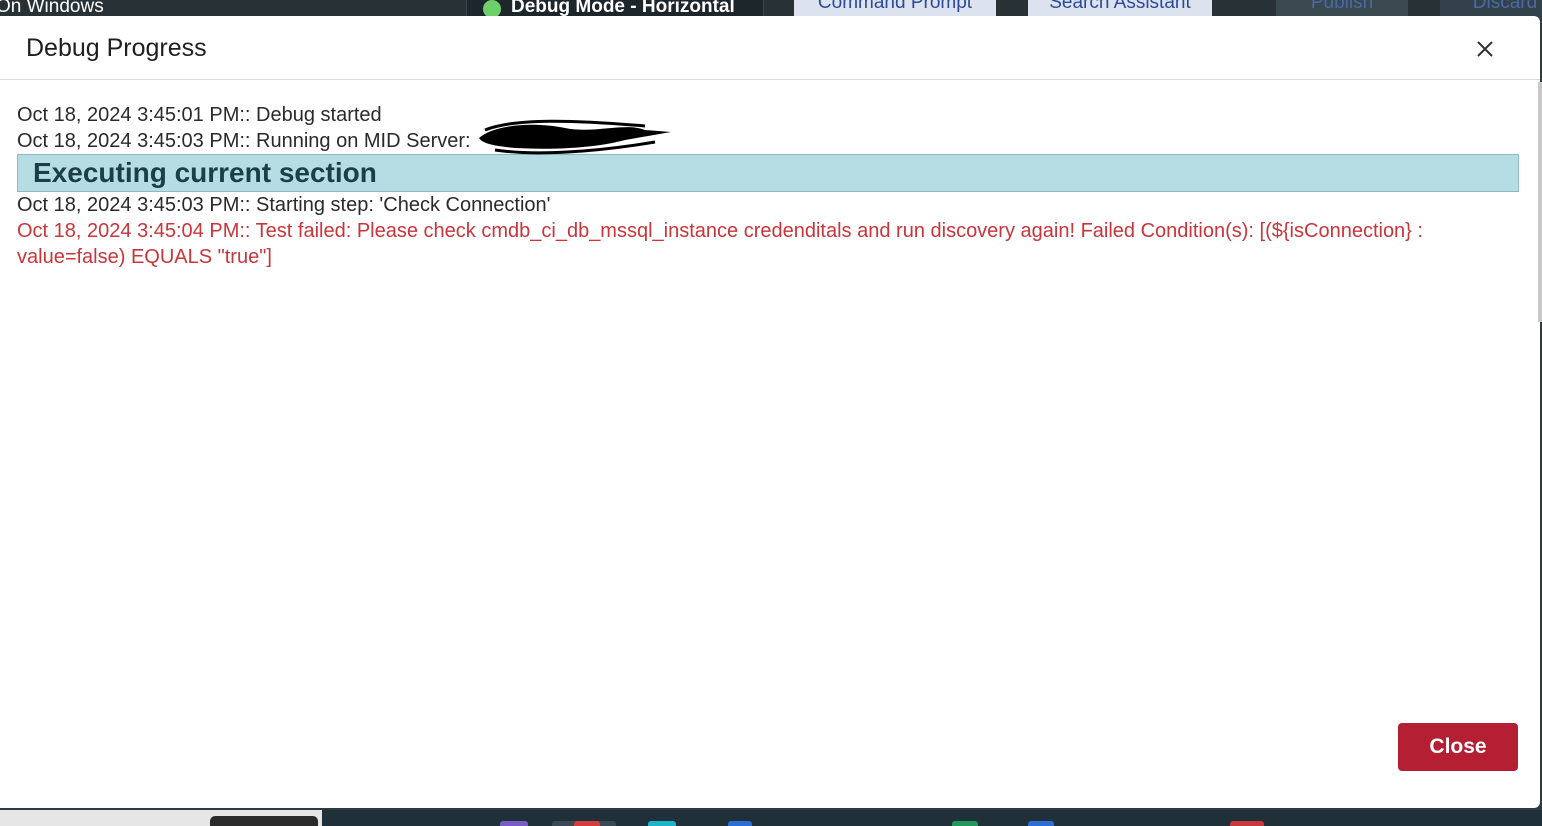 This screenshot has width=1542, height=826. Describe the element at coordinates (264, 821) in the screenshot. I see `taskbar-active-tab` at that location.